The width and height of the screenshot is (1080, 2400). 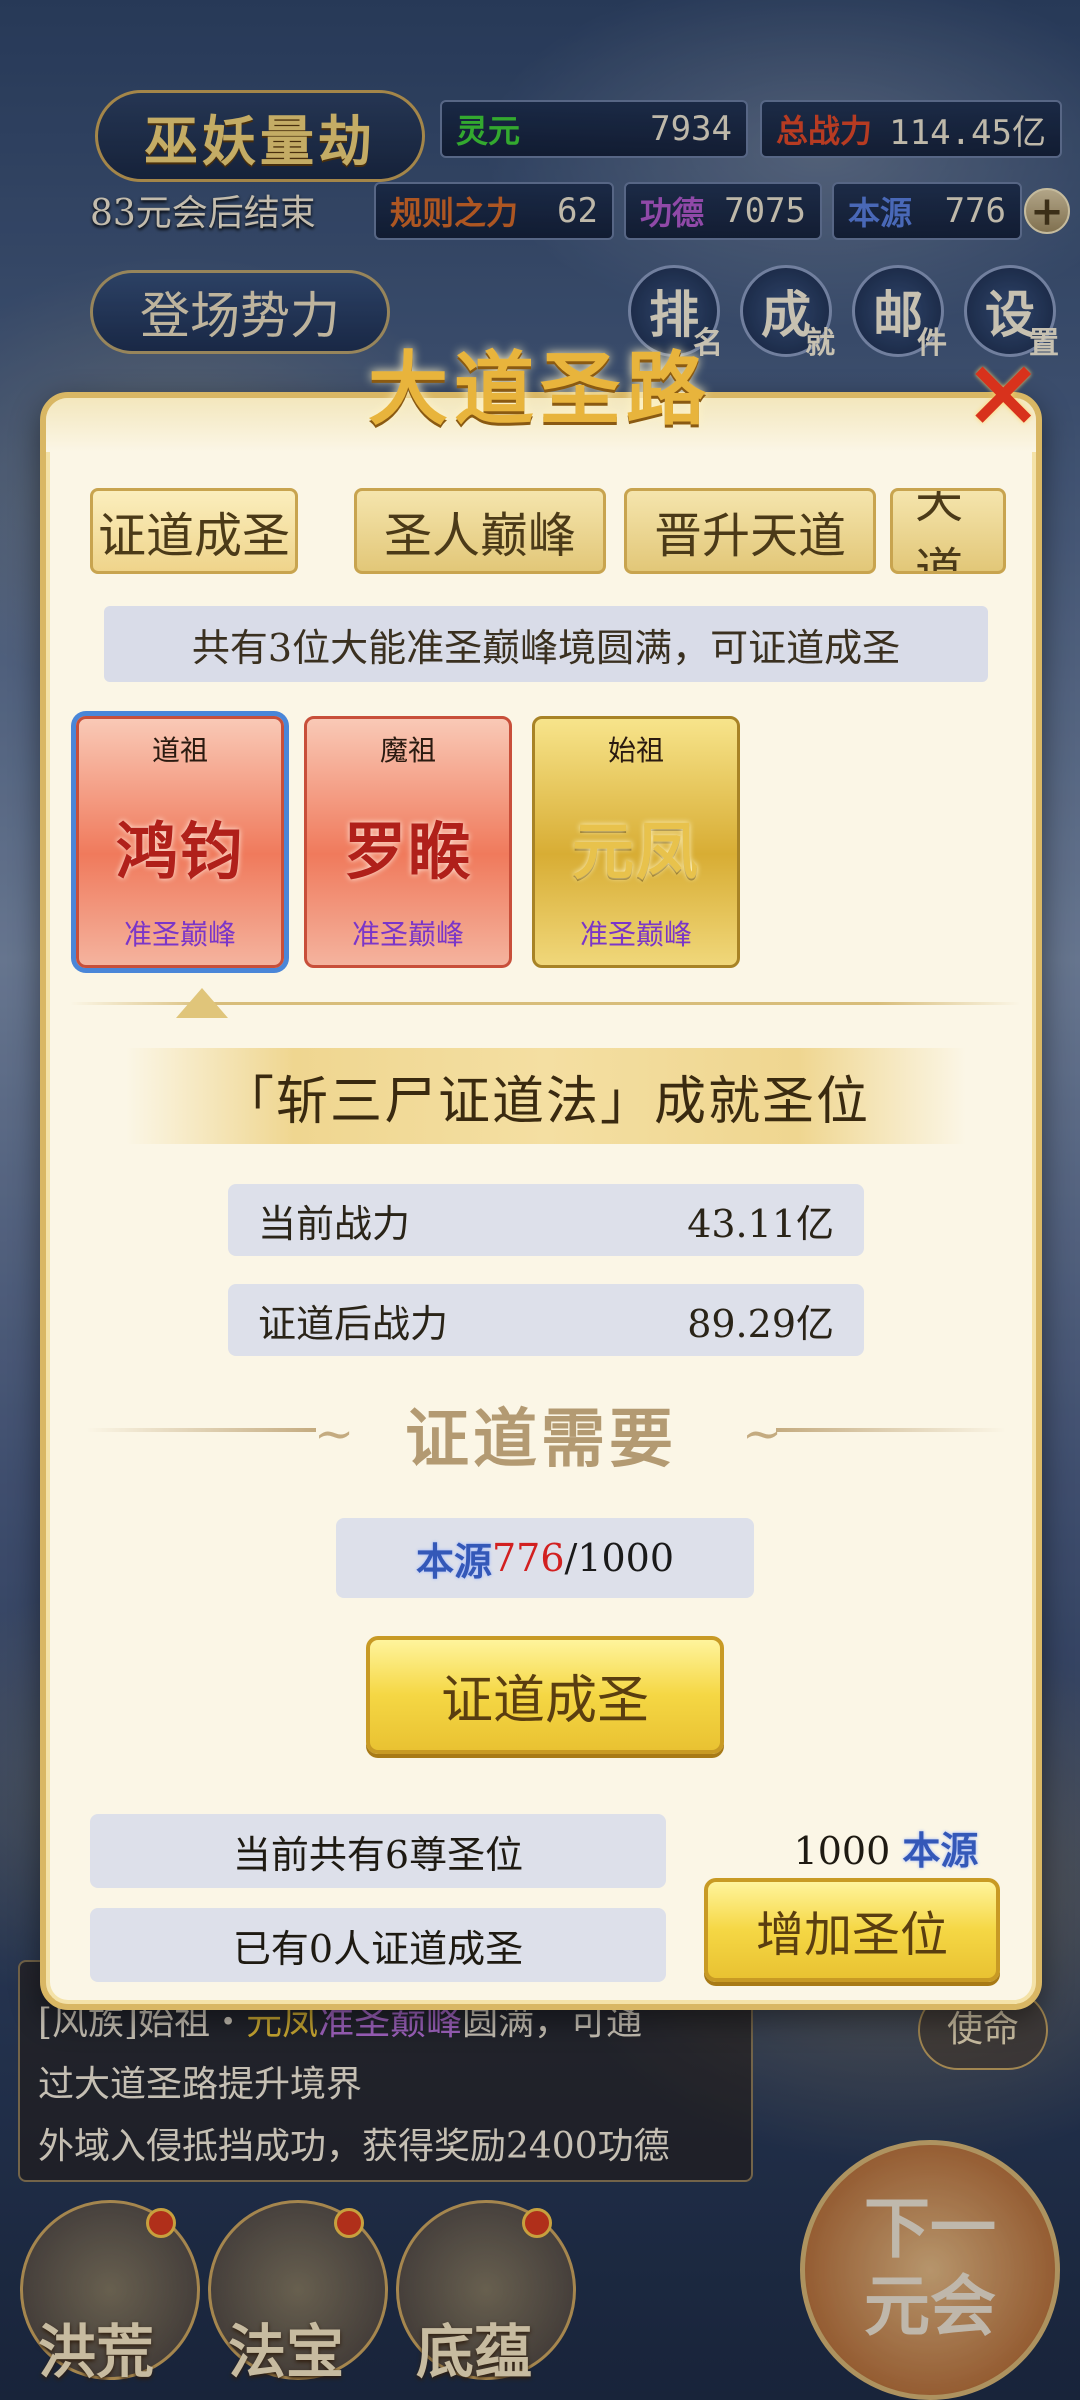 What do you see at coordinates (760, 1323) in the screenshot?
I see `after-power-value: 89.29亿` at bounding box center [760, 1323].